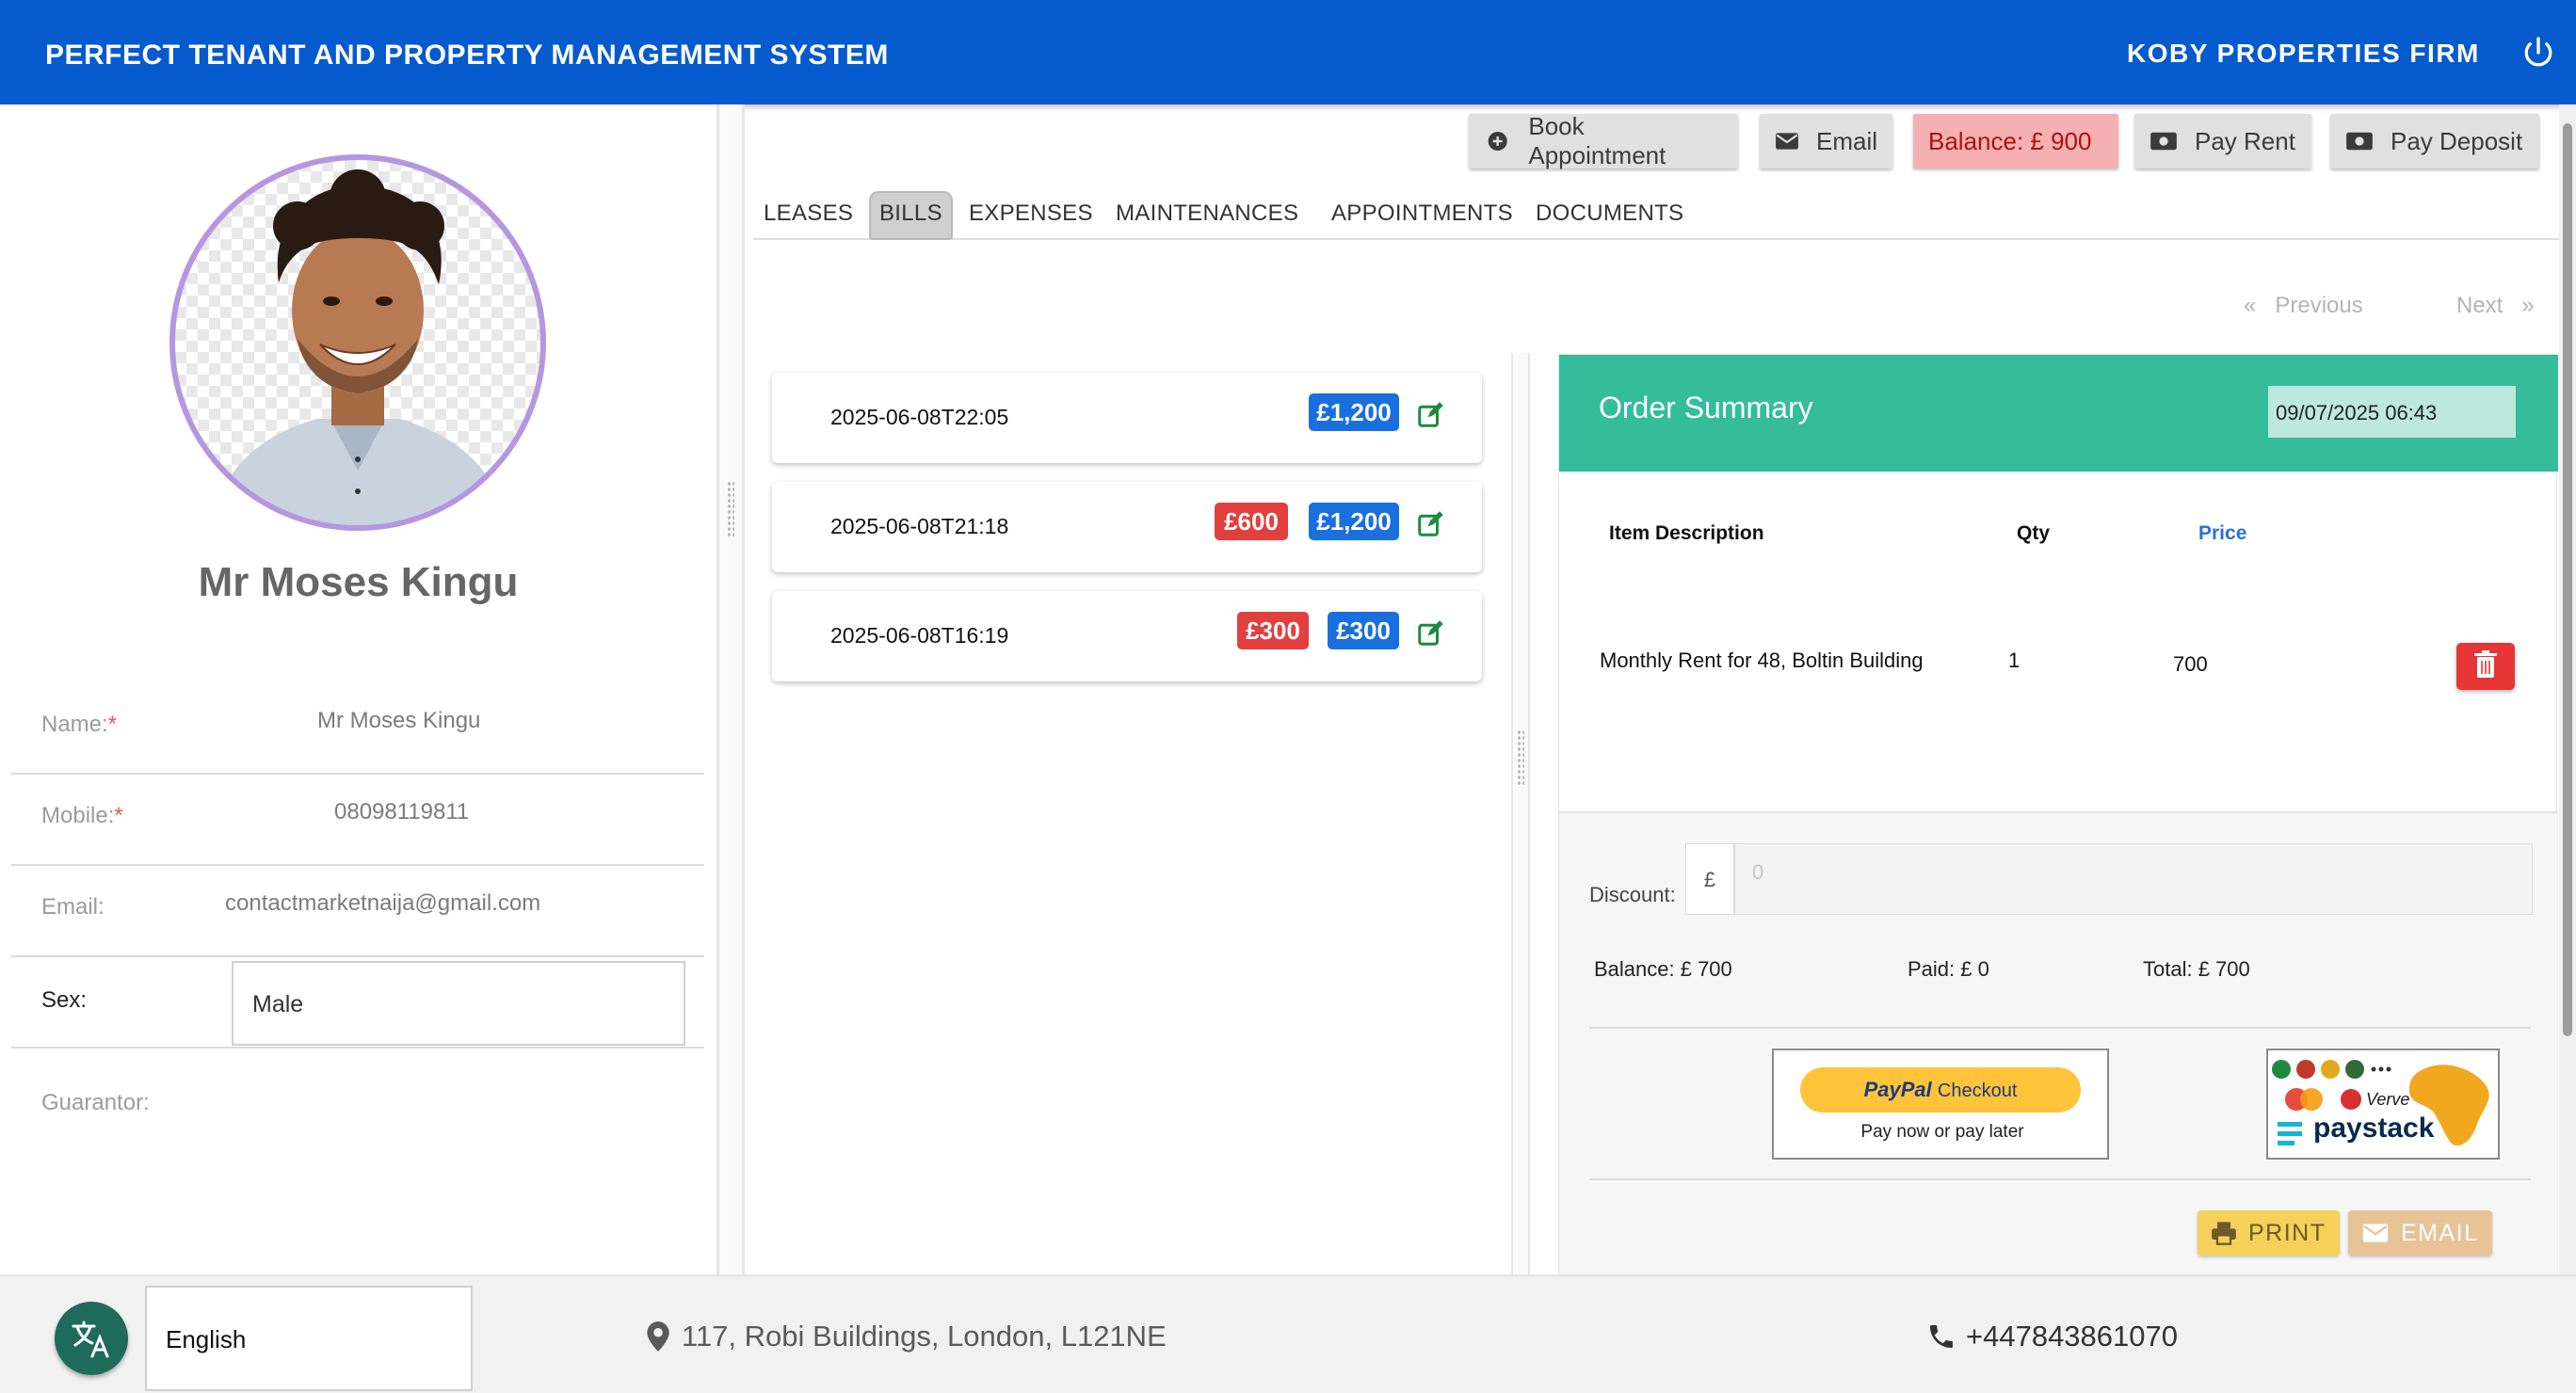  I want to click on email-invoice-label: EMAIL, so click(2440, 1232).